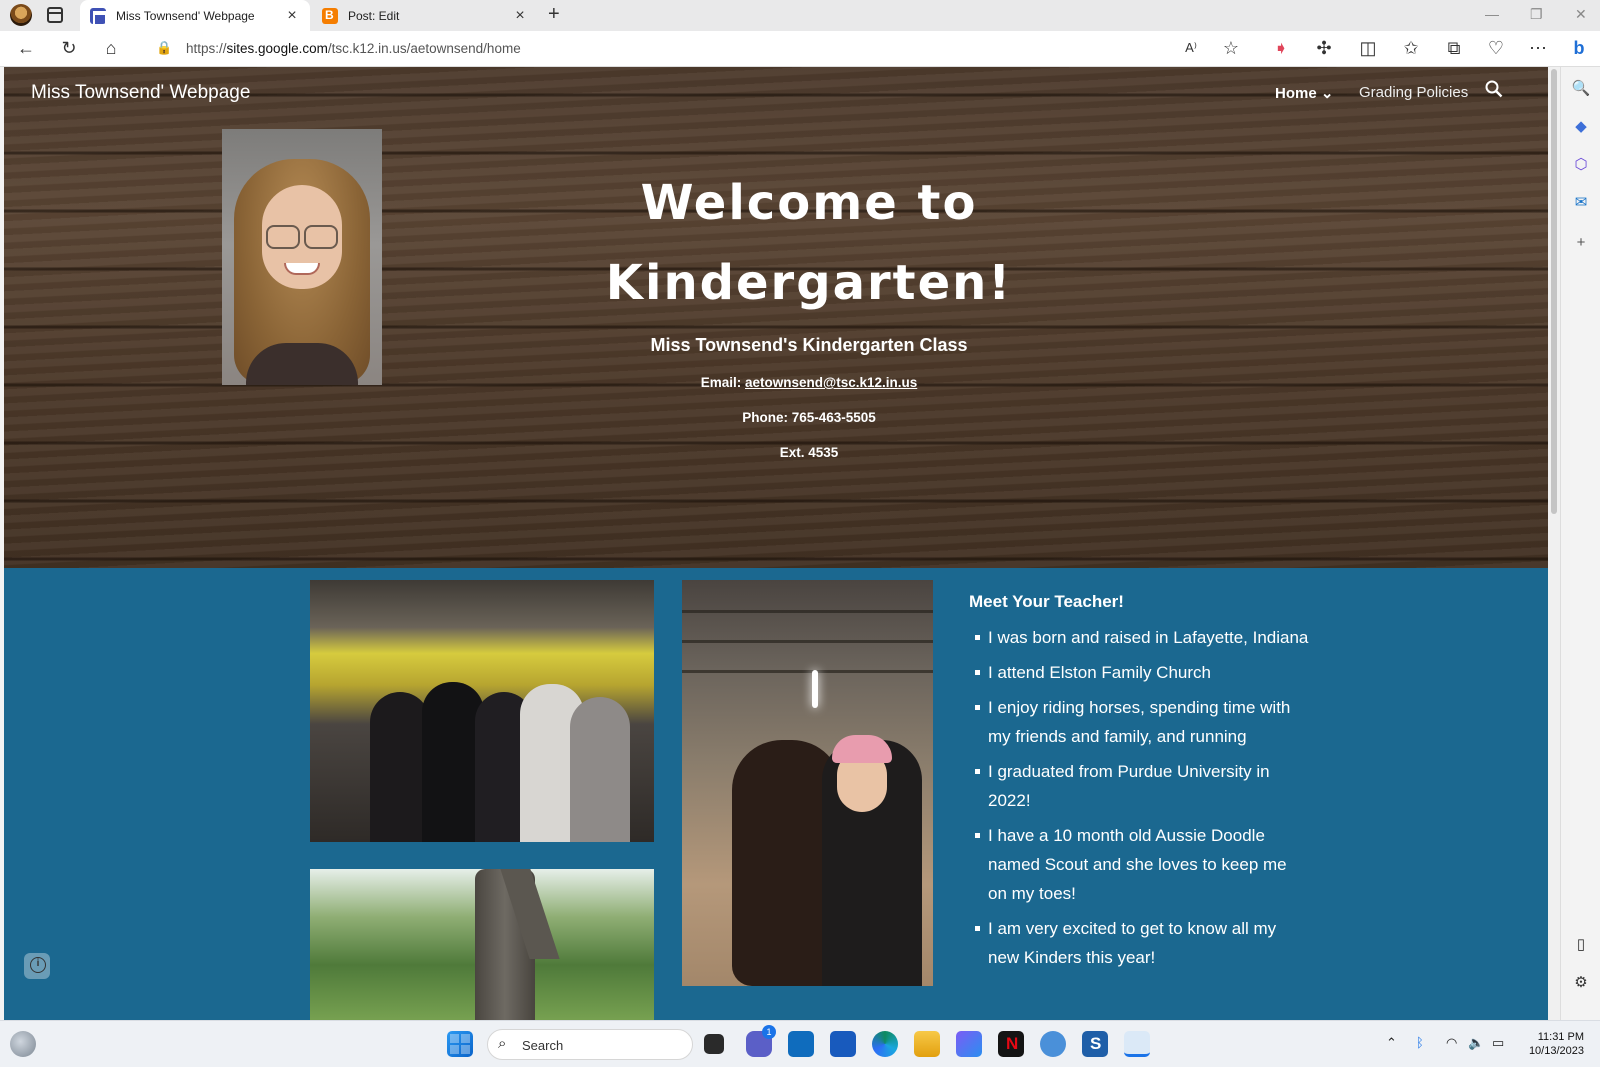 The width and height of the screenshot is (1600, 1067). What do you see at coordinates (1496, 48) in the screenshot?
I see `browser-essentials-icon: ♡` at bounding box center [1496, 48].